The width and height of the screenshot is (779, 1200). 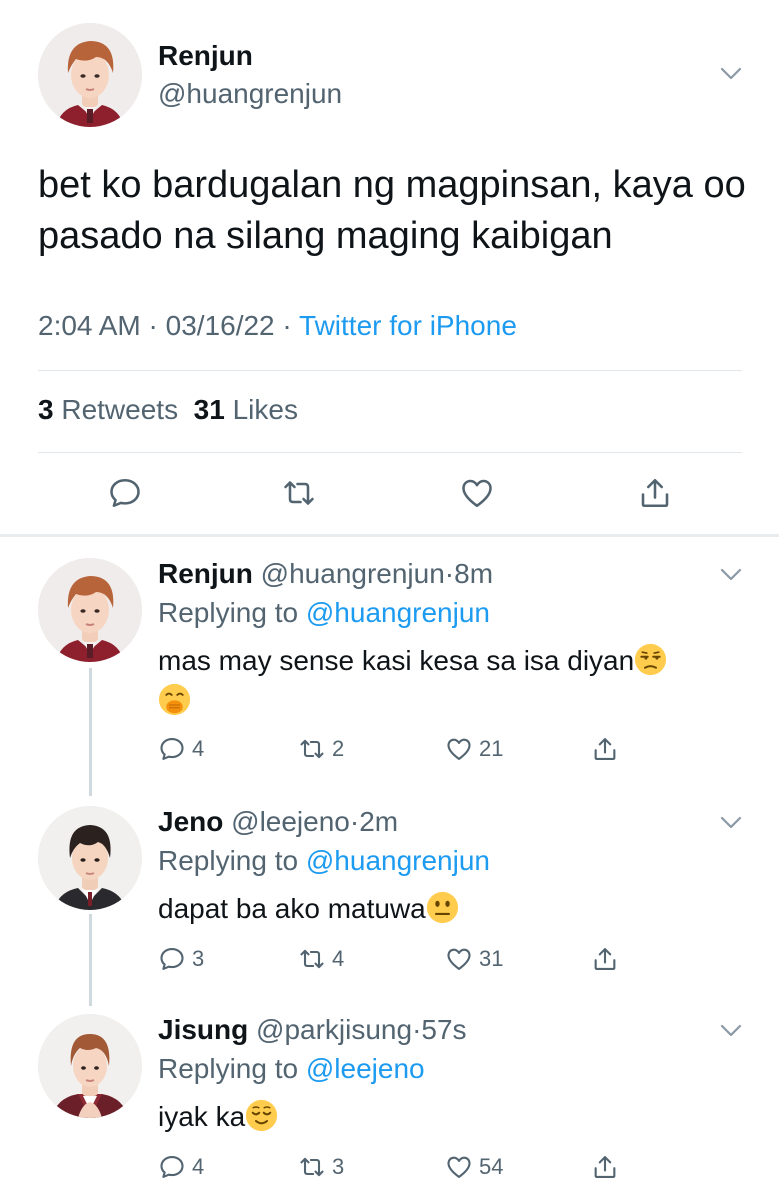 I want to click on reply-time: 8m, so click(x=473, y=573).